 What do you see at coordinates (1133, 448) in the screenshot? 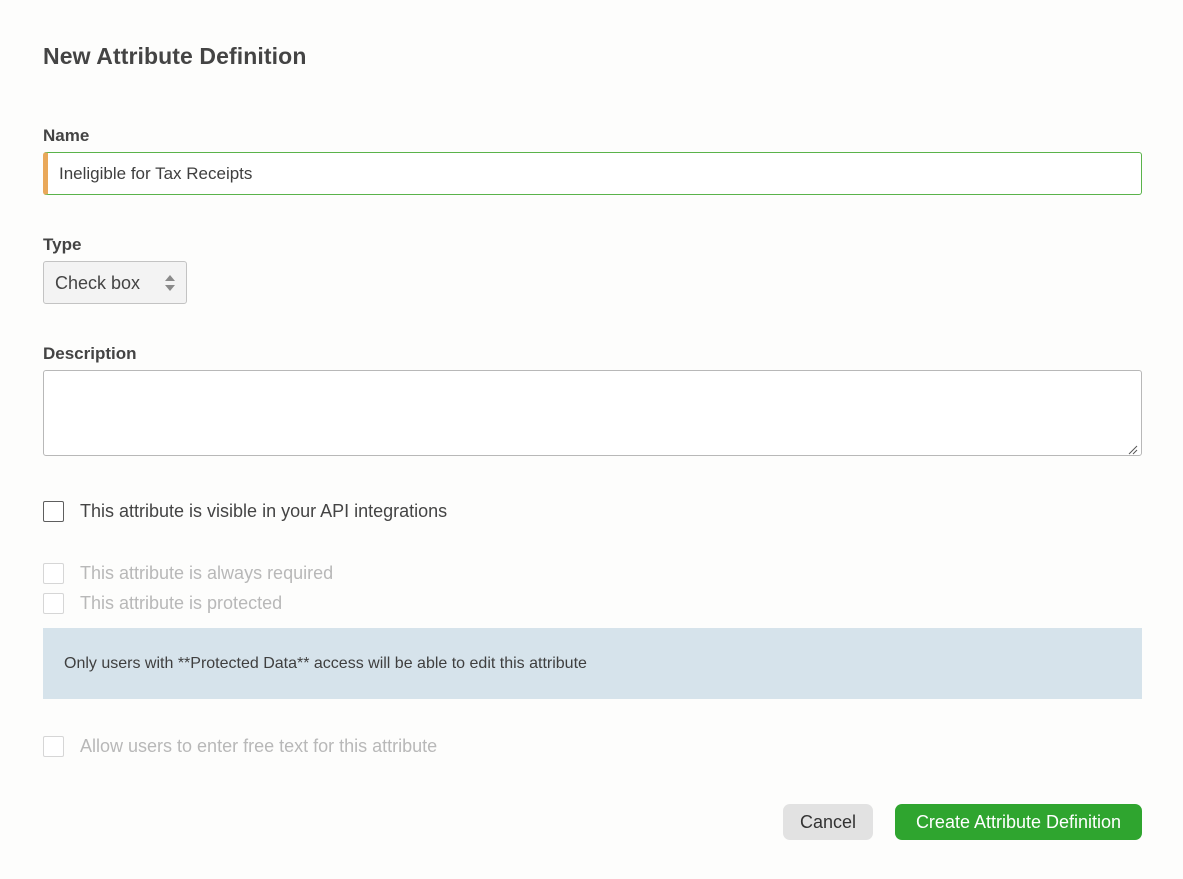
I see `resize-handle-icon` at bounding box center [1133, 448].